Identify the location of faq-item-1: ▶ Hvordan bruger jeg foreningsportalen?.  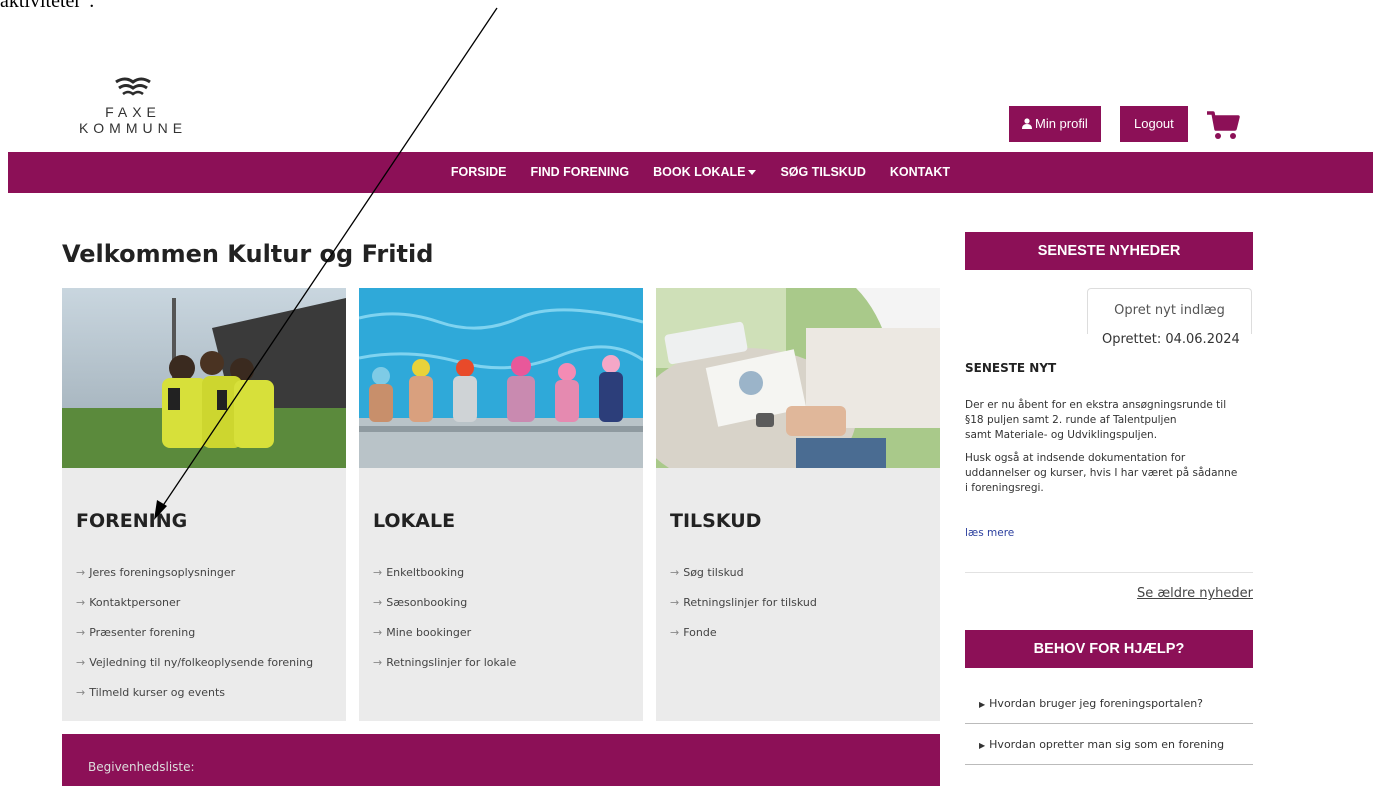
(1109, 704).